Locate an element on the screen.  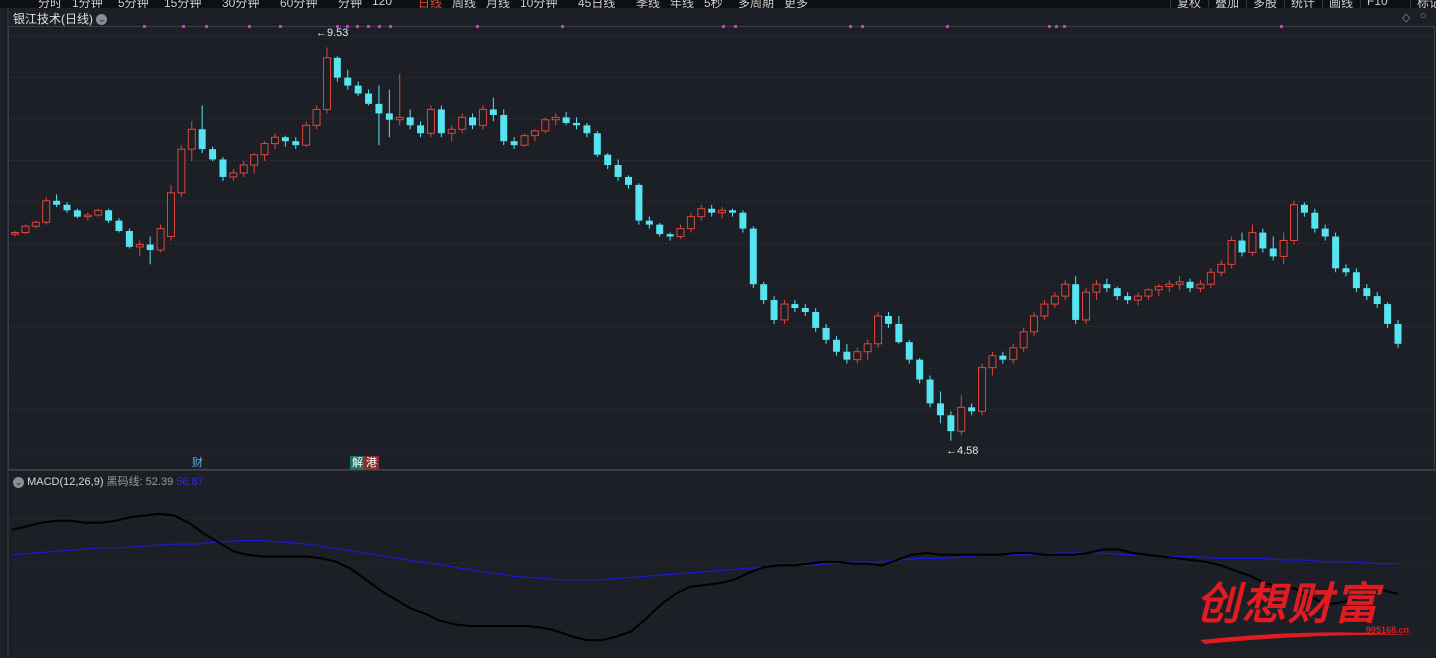
unlock-badge: 解 is located at coordinates (357, 463).